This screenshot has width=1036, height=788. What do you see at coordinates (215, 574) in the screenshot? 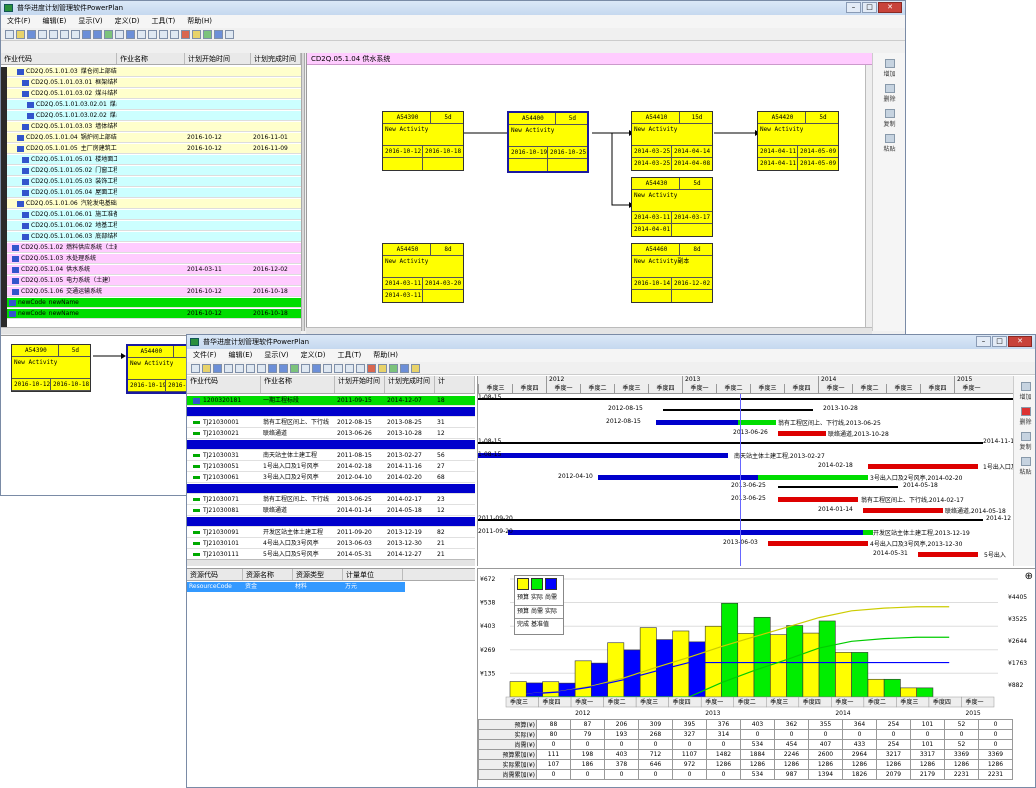
I see `res-col-code: 资源代码` at bounding box center [215, 574].